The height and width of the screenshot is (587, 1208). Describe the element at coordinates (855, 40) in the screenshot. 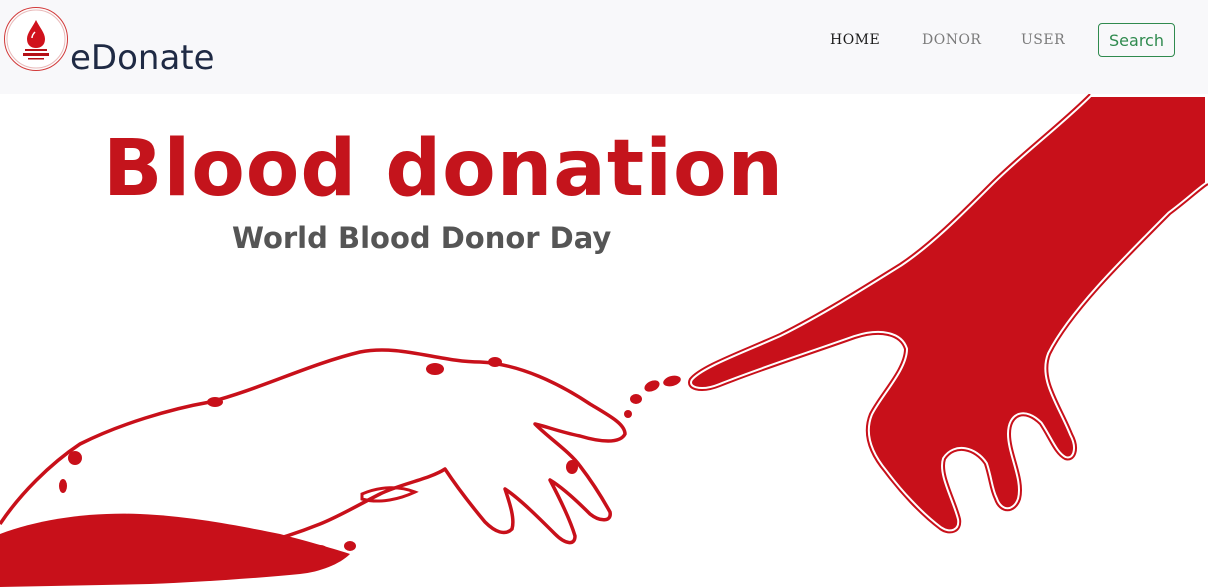

I see `nav-home-link: HOME` at that location.